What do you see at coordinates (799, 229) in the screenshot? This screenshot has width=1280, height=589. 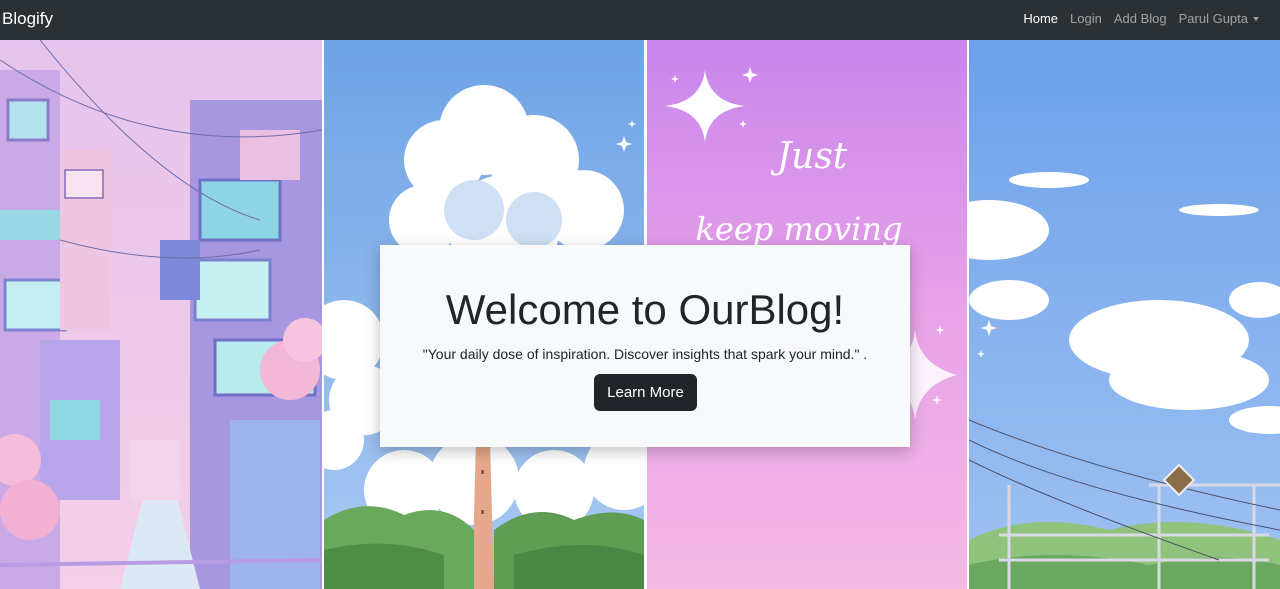 I see `quote-line-2: keep moving` at bounding box center [799, 229].